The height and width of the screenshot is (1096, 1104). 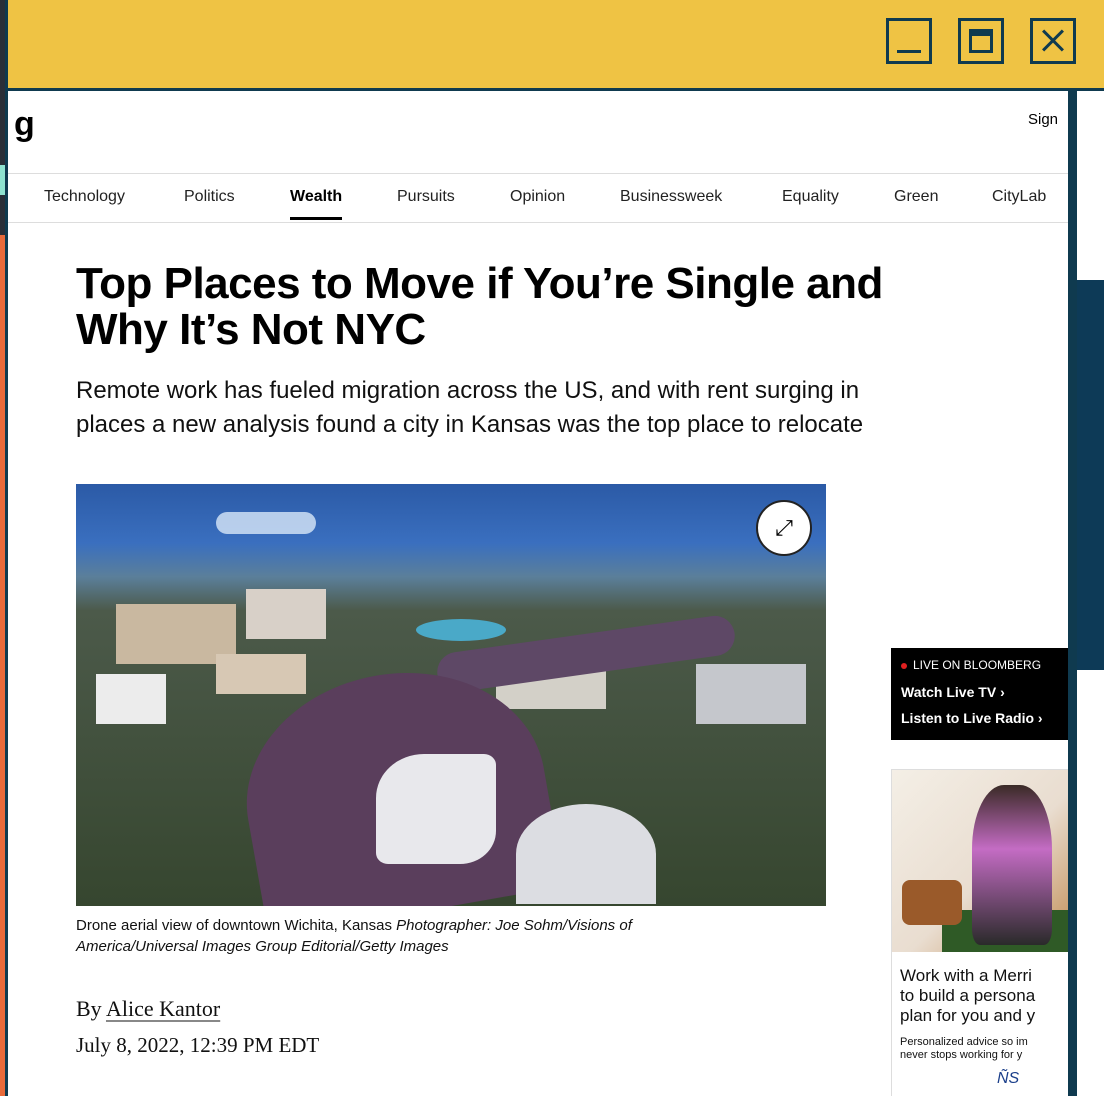 What do you see at coordinates (1012, 865) in the screenshot?
I see `ad-person-shape` at bounding box center [1012, 865].